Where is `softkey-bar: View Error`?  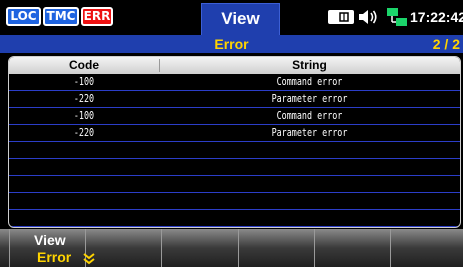 softkey-bar: View Error is located at coordinates (231, 248).